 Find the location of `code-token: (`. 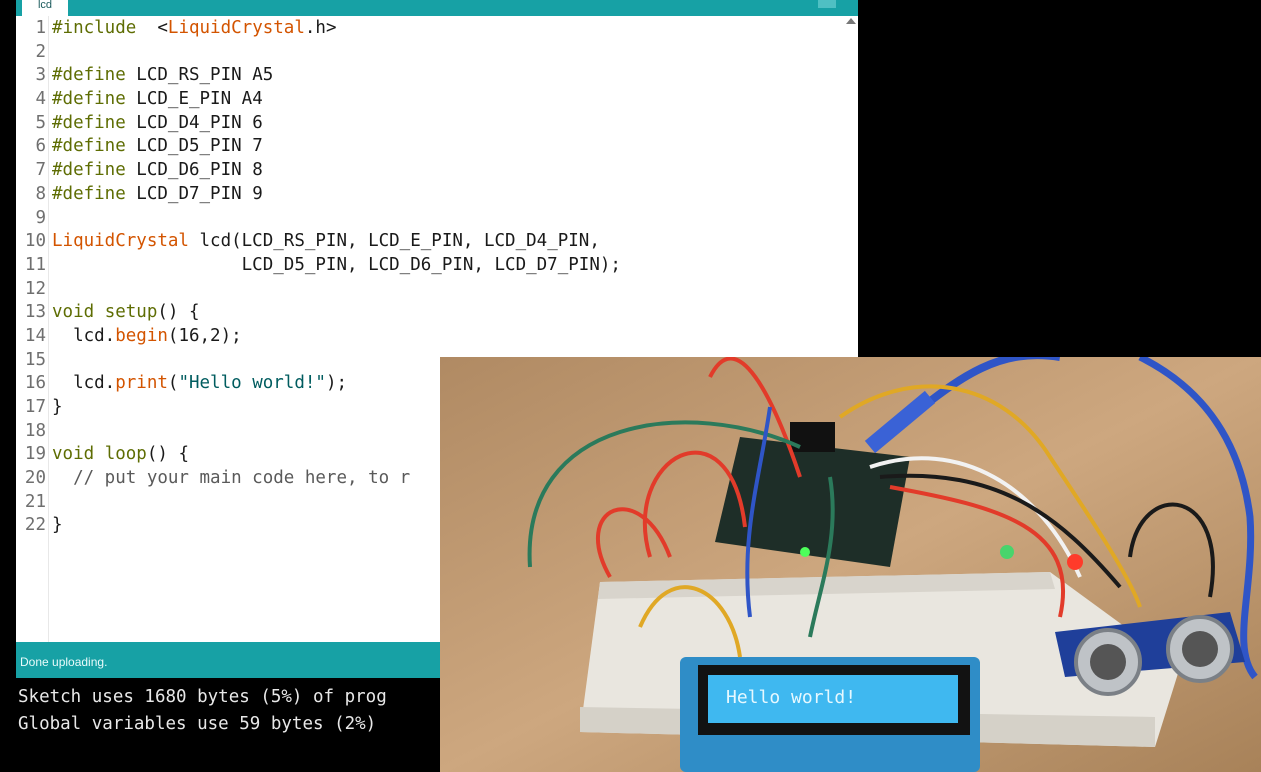

code-token: ( is located at coordinates (173, 383).